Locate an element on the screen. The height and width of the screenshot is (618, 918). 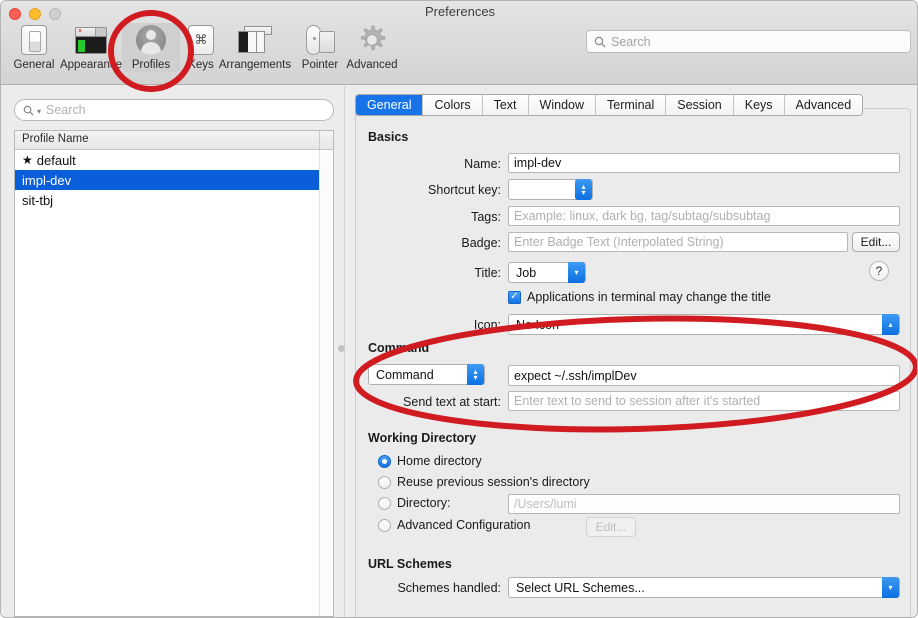
command-type-value: Command is located at coordinates (405, 374).